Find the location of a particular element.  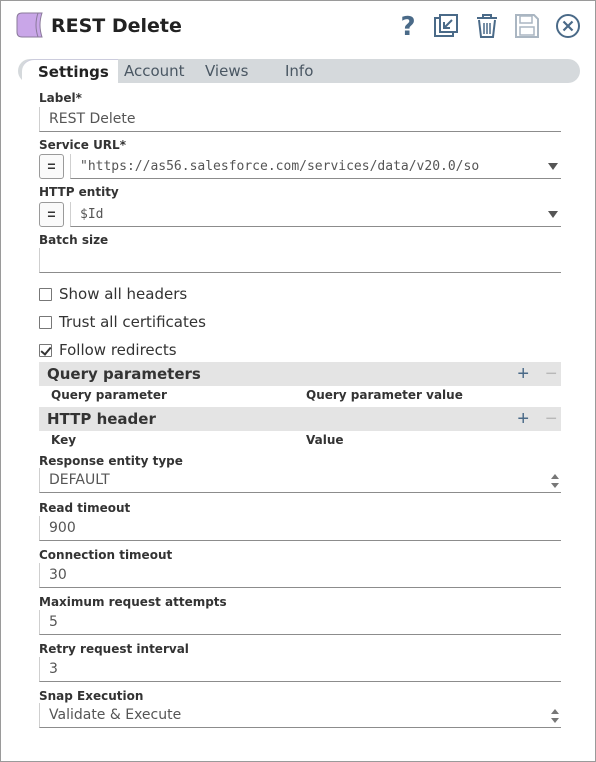

http-header-title: HTTP header is located at coordinates (101, 419).